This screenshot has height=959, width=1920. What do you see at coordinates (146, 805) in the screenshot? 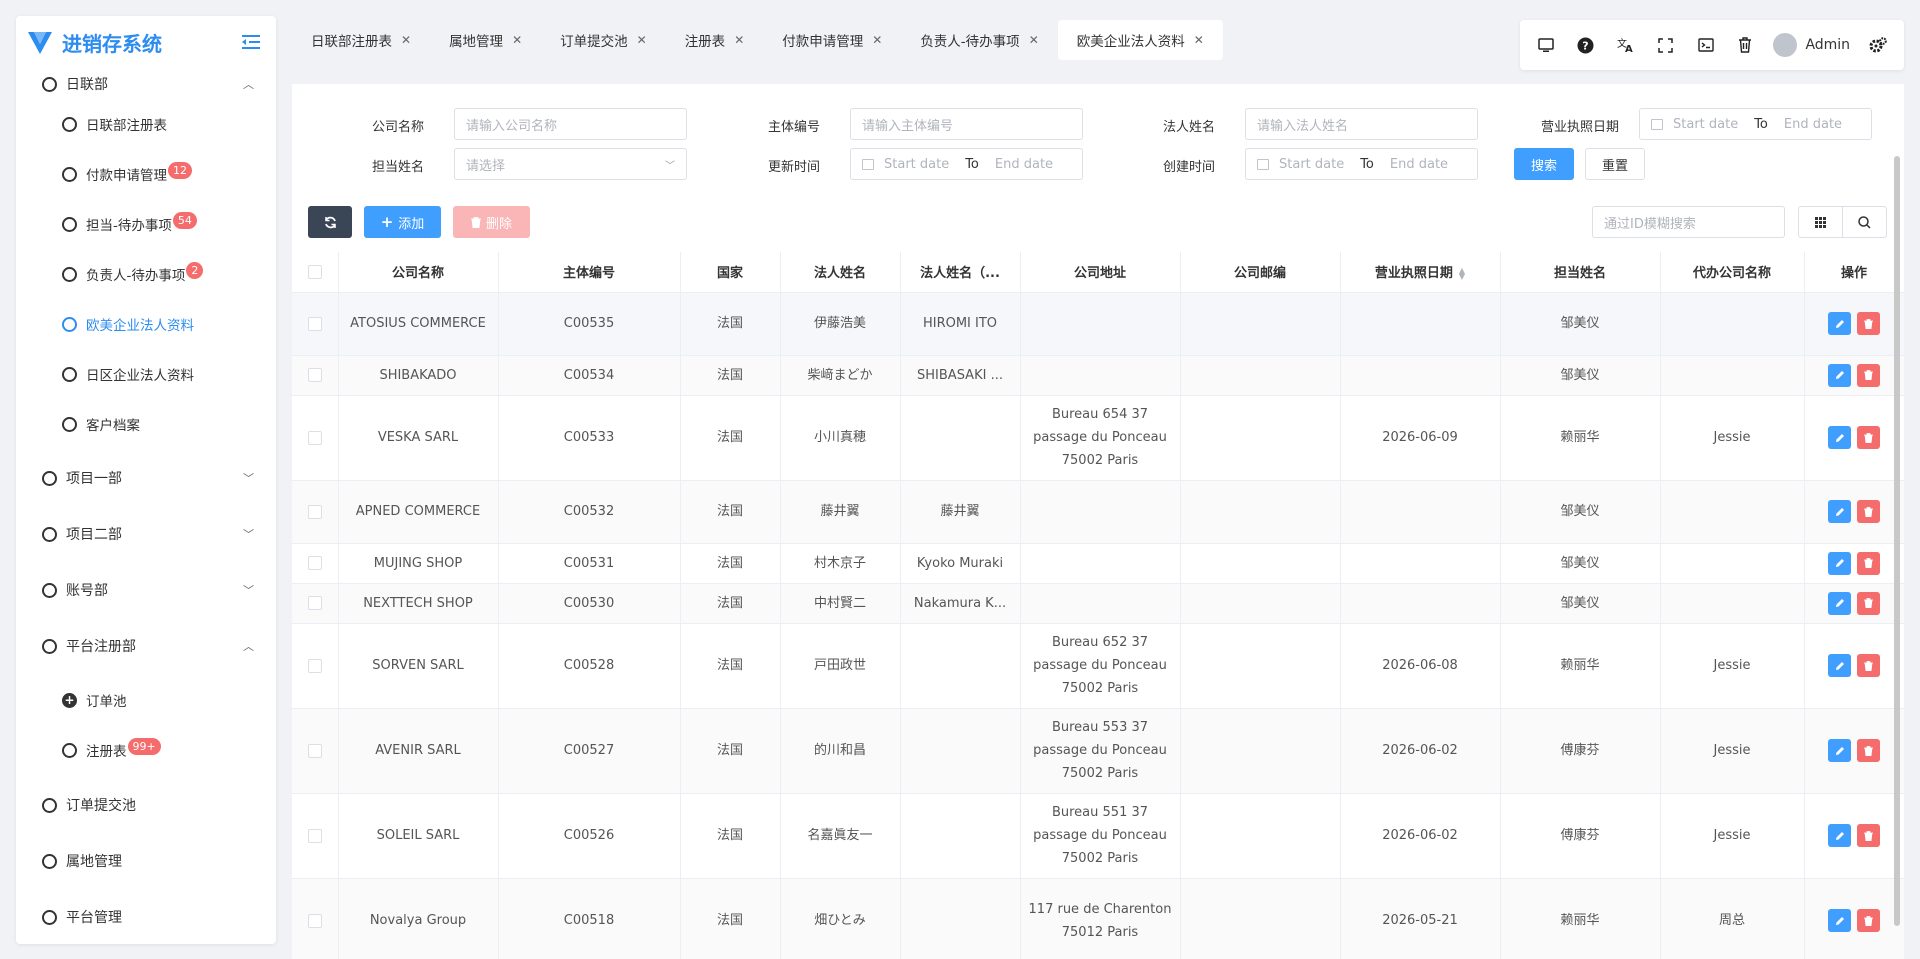
I see `sidebar-item: 订单提交池` at bounding box center [146, 805].